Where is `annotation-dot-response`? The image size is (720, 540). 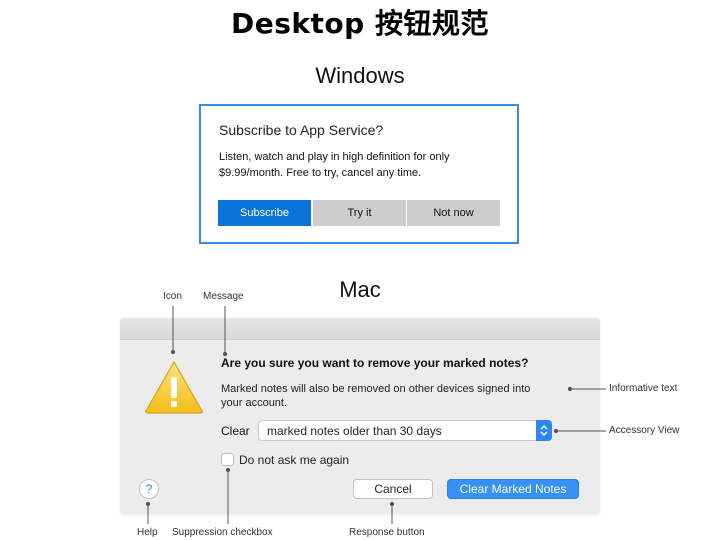 annotation-dot-response is located at coordinates (392, 504).